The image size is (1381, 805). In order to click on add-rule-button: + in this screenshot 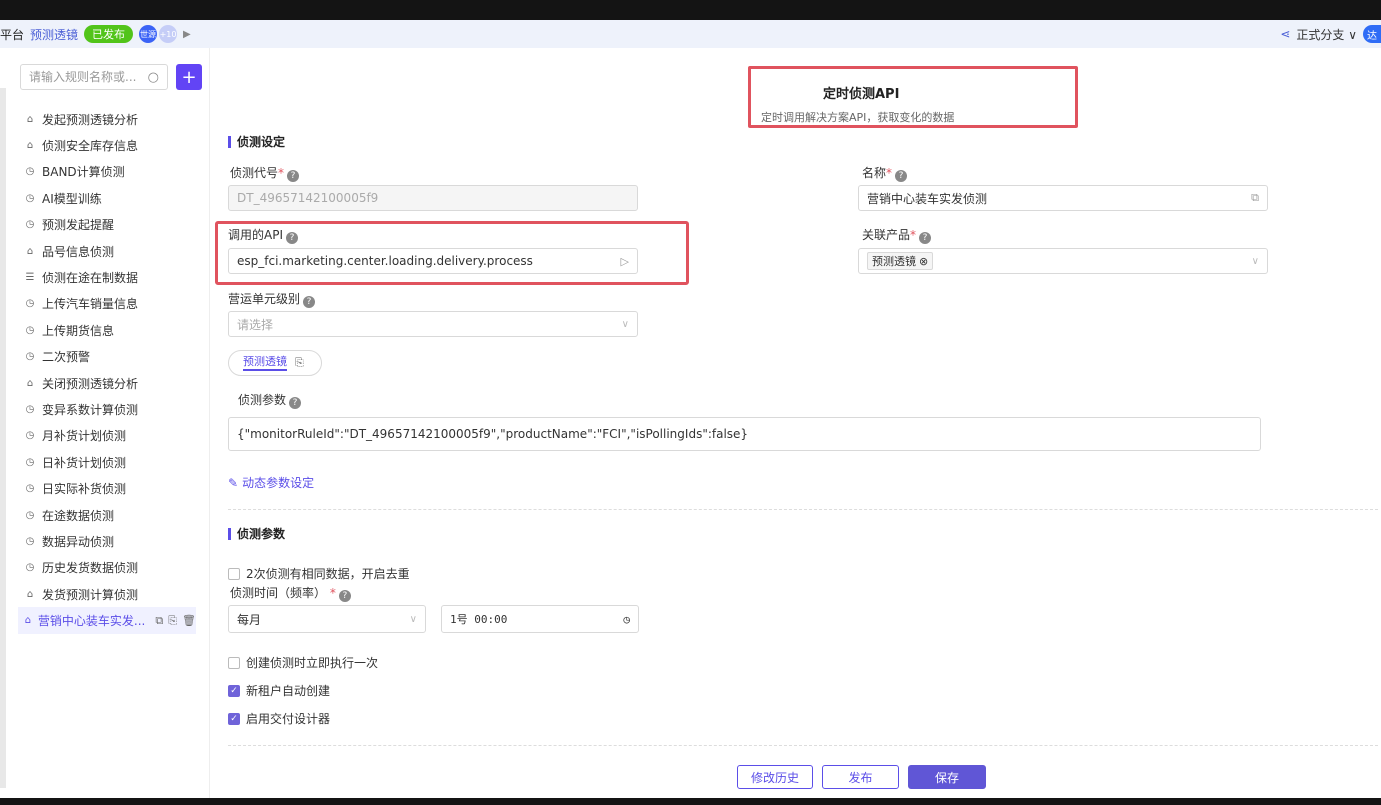, I will do `click(189, 77)`.